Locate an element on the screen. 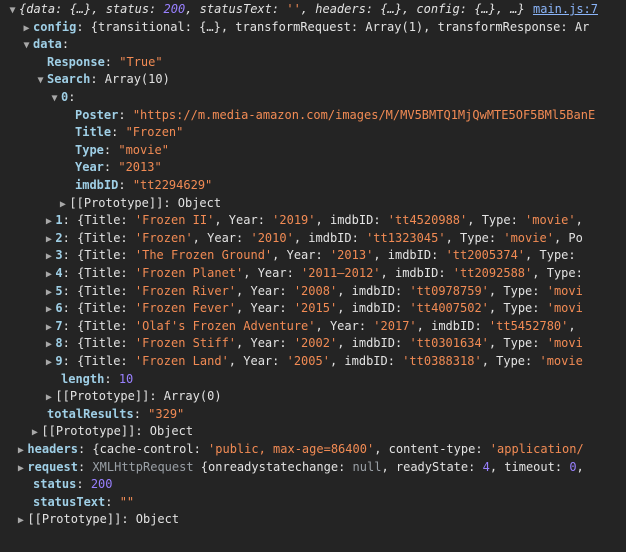 This screenshot has width=626, height=552. row-content: status: 200 is located at coordinates (73, 484).